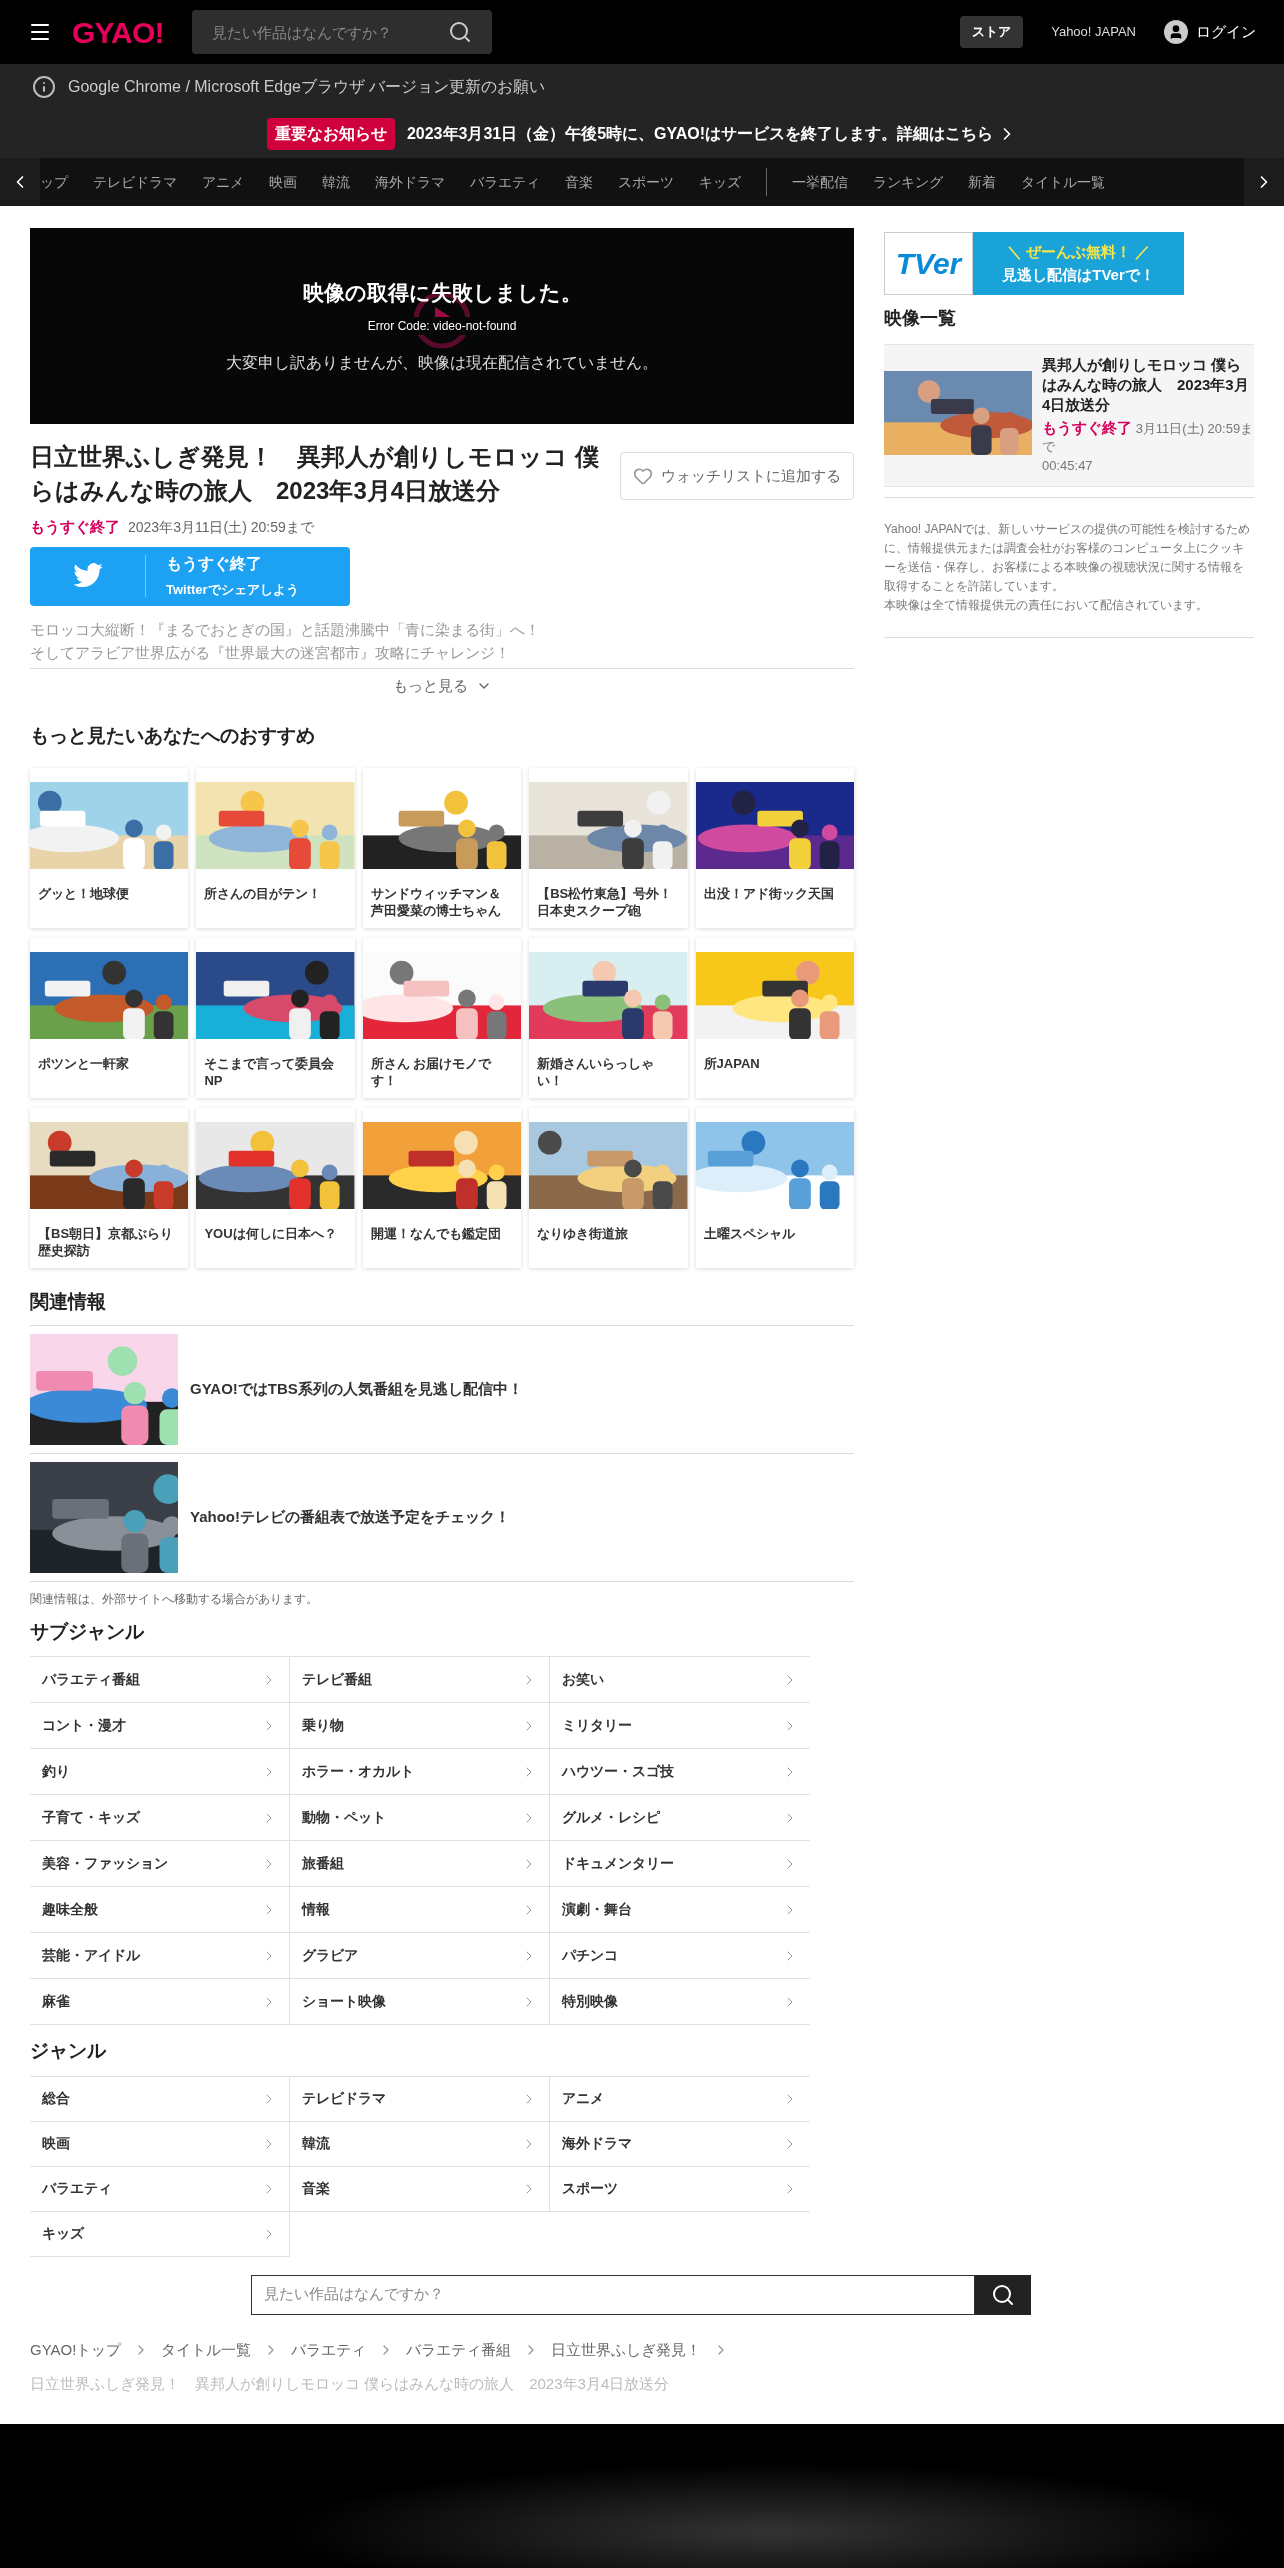 Image resolution: width=1284 pixels, height=2568 pixels. I want to click on important-badge: 重要なお知らせ, so click(330, 134).